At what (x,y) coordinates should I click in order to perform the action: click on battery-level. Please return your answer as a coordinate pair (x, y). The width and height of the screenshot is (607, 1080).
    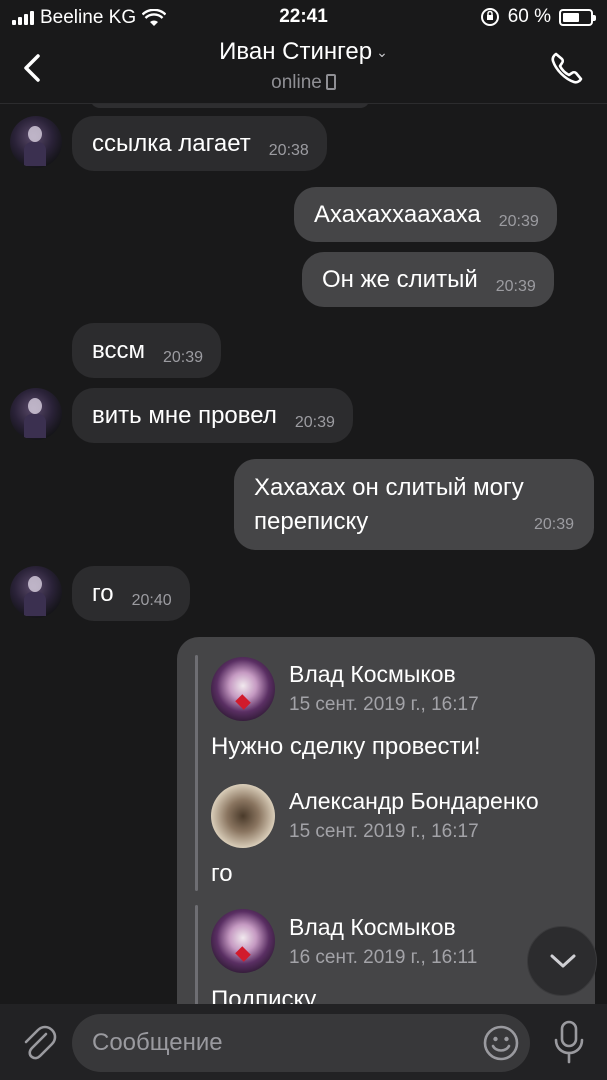
    Looking at the image, I should click on (571, 17).